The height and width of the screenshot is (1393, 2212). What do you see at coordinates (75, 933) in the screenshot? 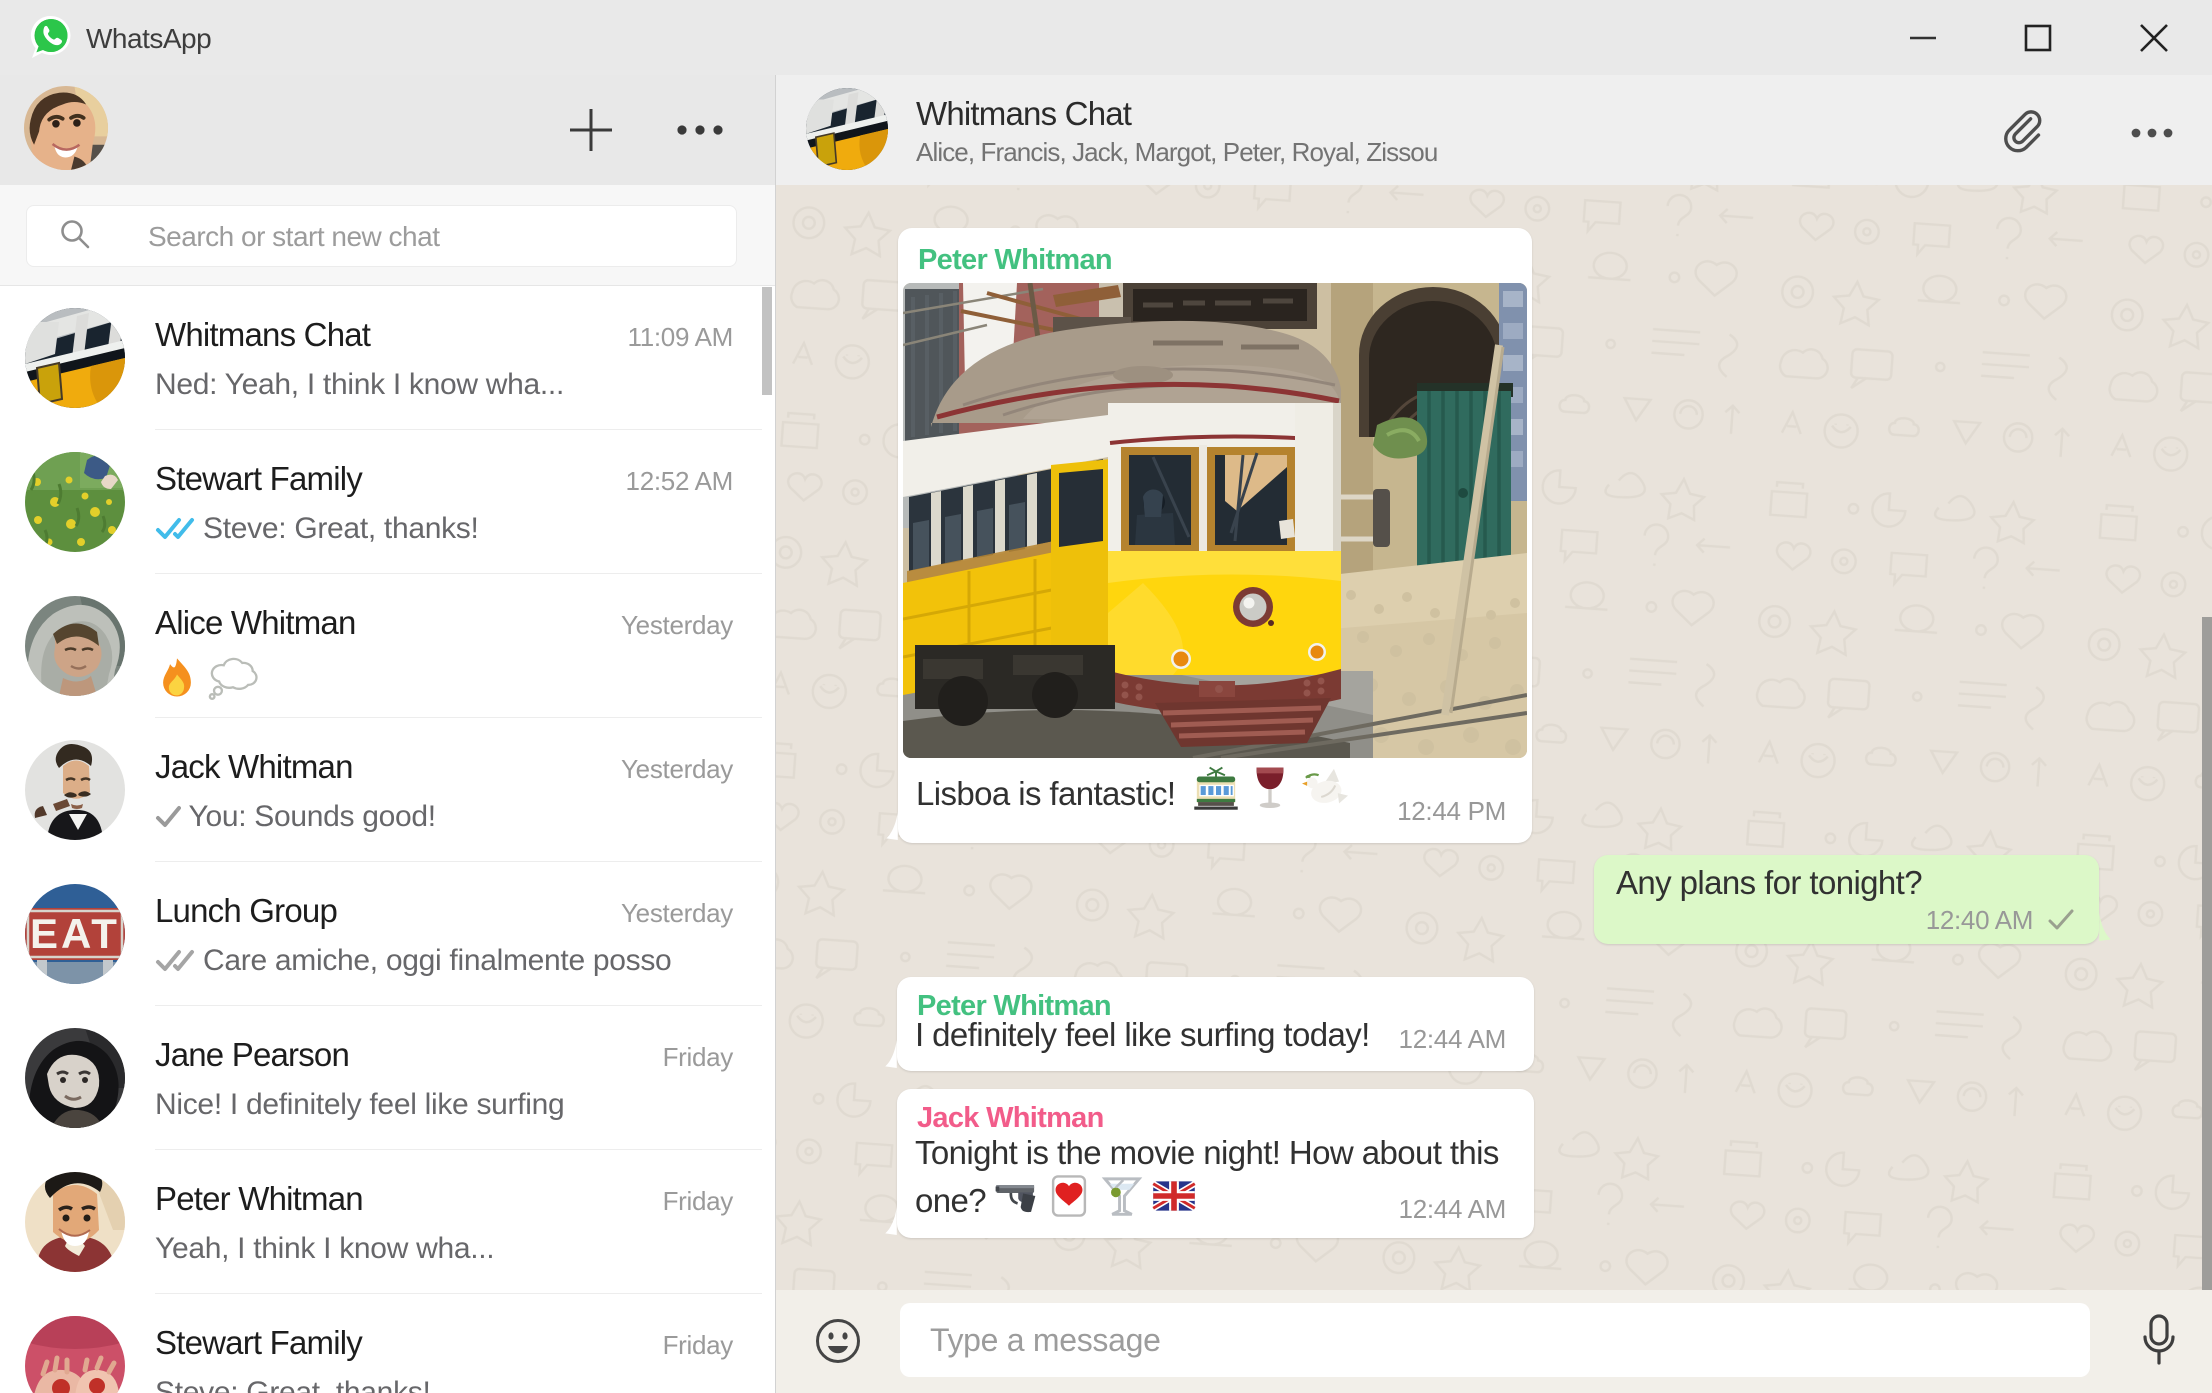
I see `svg-text: EAT` at bounding box center [75, 933].